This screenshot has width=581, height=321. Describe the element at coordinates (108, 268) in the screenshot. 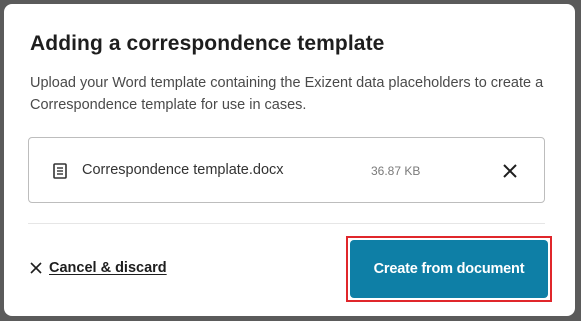

I see `cancel-discard-label: Cancel & discard` at that location.